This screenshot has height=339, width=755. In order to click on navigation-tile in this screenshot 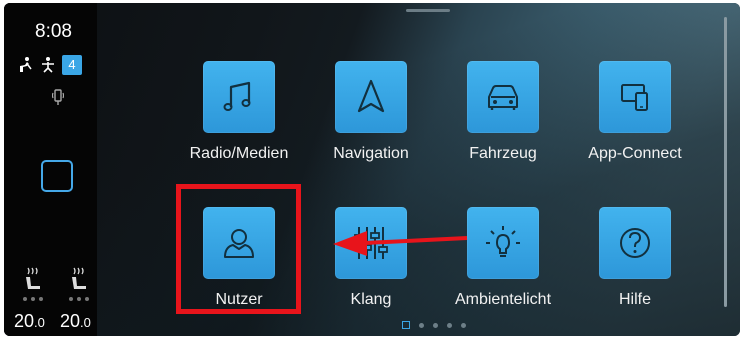, I will do `click(371, 97)`.